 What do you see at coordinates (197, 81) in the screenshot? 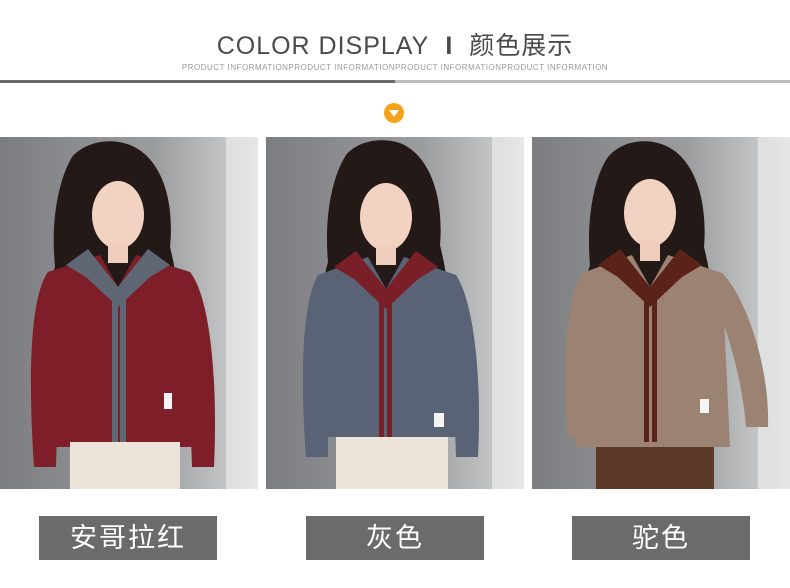
I see `divider-dark` at bounding box center [197, 81].